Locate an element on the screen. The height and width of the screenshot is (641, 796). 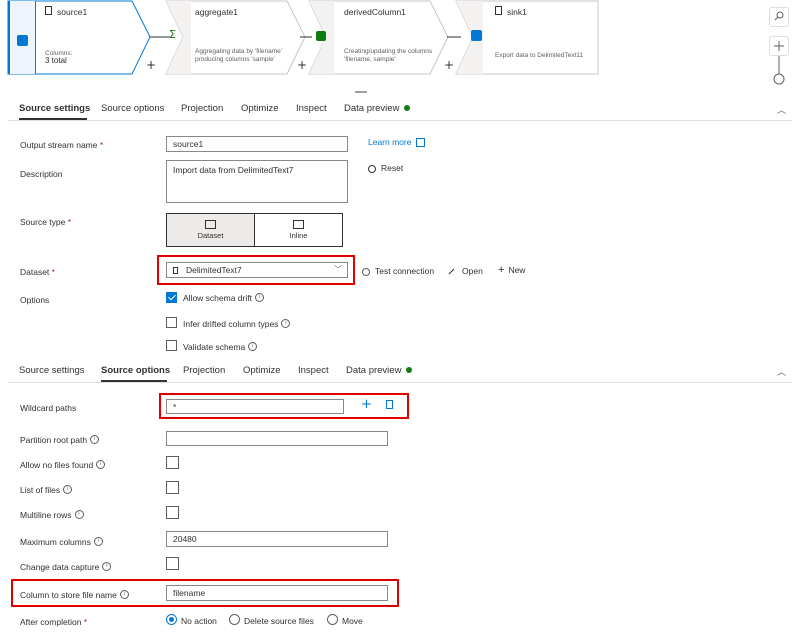
allow-schema-drift-checkbox is located at coordinates (171, 297).